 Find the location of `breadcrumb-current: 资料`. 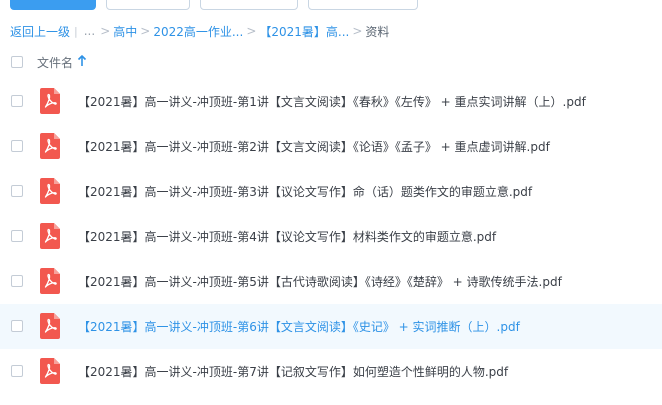

breadcrumb-current: 资料 is located at coordinates (377, 31).